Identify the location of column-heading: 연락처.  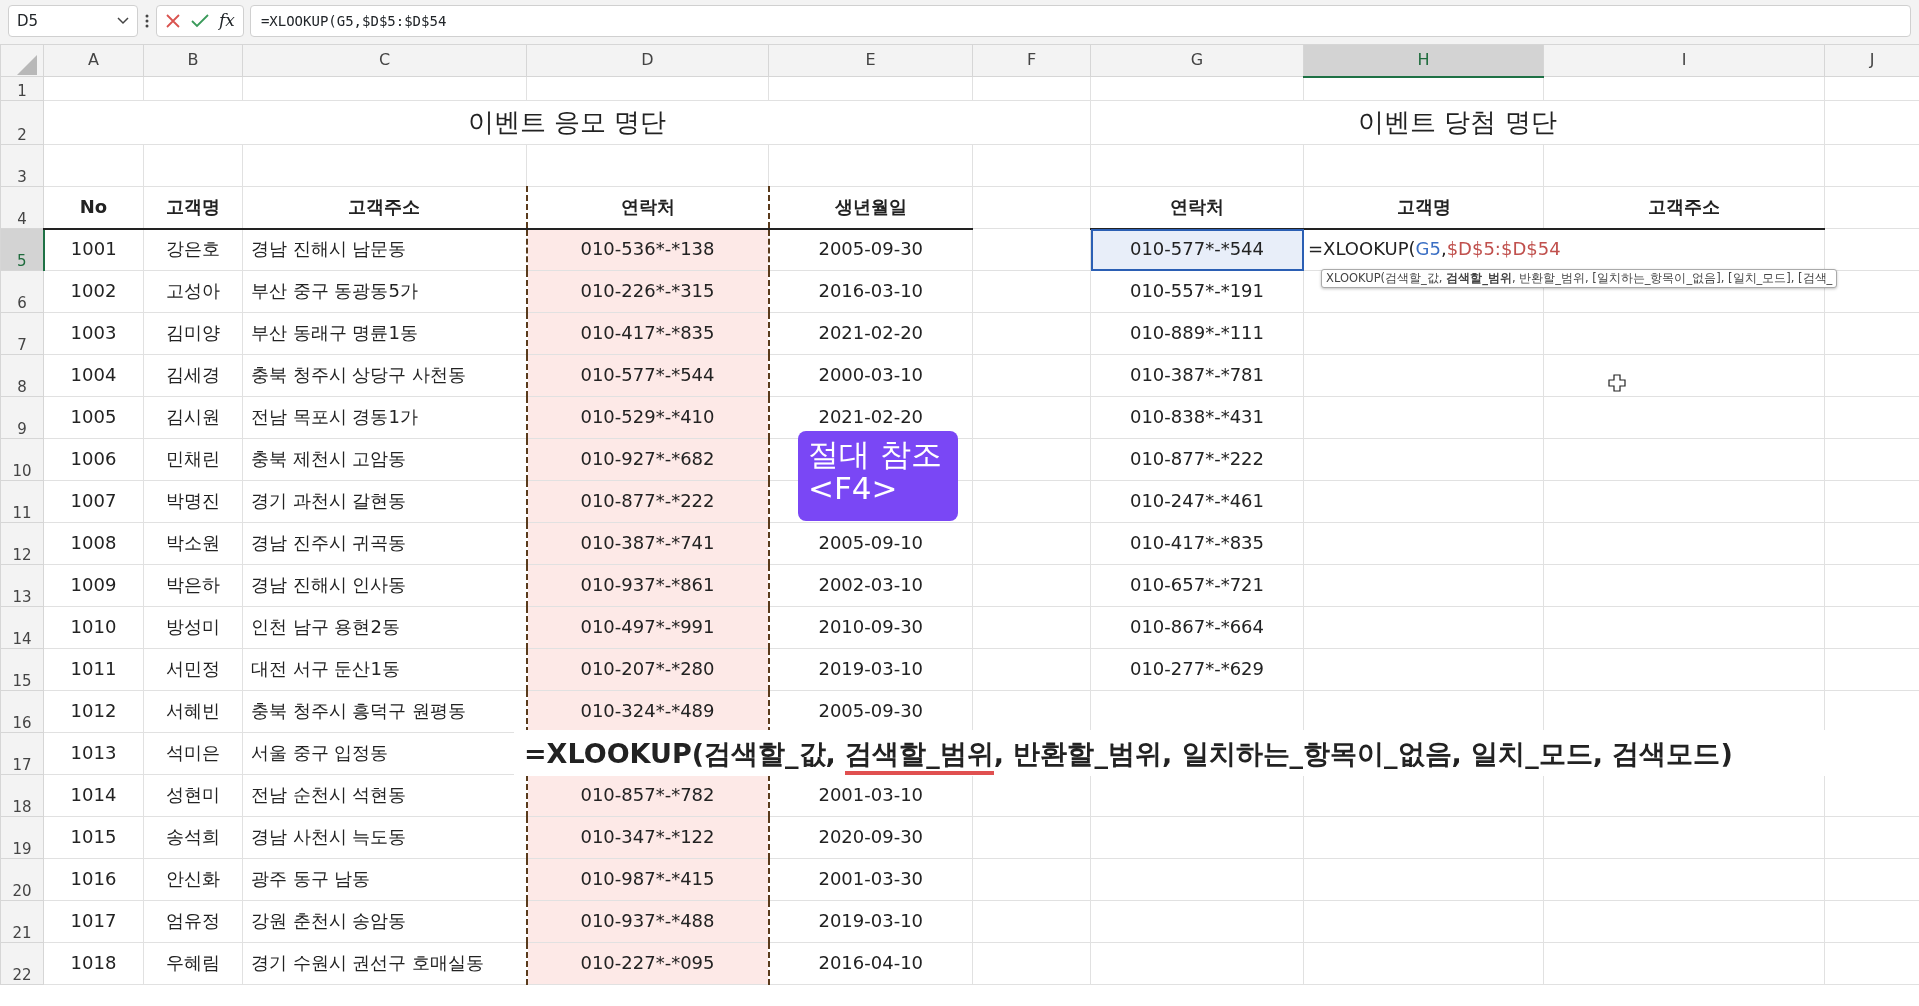
(647, 207).